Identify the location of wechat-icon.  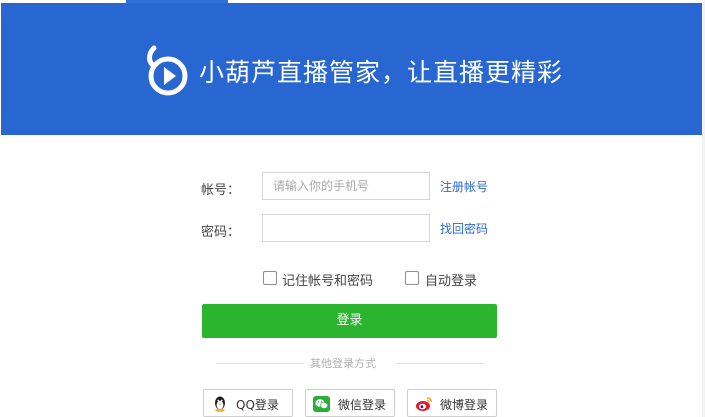
(321, 404).